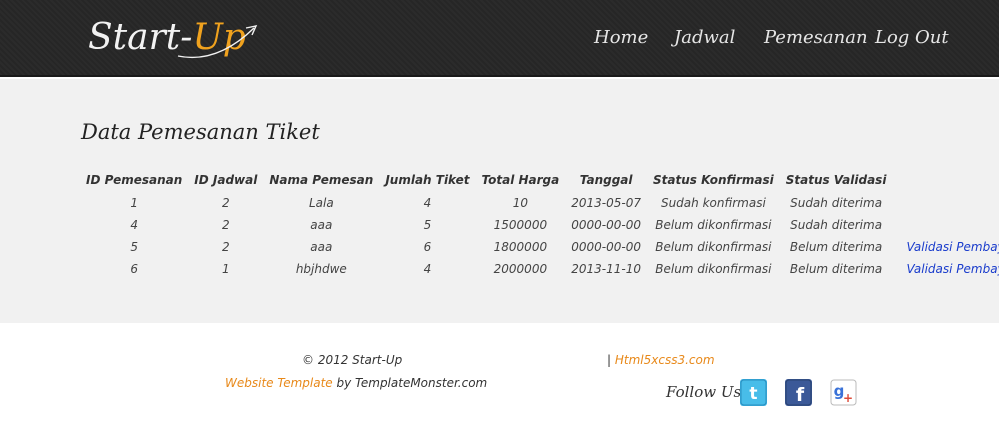 The height and width of the screenshot is (444, 999). What do you see at coordinates (321, 269) in the screenshot?
I see `cell-nama: hbjhdwe` at bounding box center [321, 269].